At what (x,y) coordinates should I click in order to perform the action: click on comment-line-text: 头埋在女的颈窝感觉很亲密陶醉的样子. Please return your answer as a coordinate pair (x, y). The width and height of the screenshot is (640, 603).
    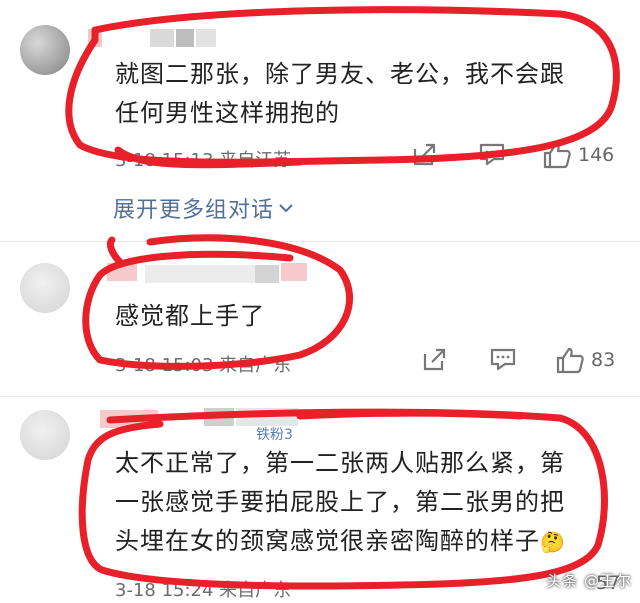
    Looking at the image, I should click on (327, 541).